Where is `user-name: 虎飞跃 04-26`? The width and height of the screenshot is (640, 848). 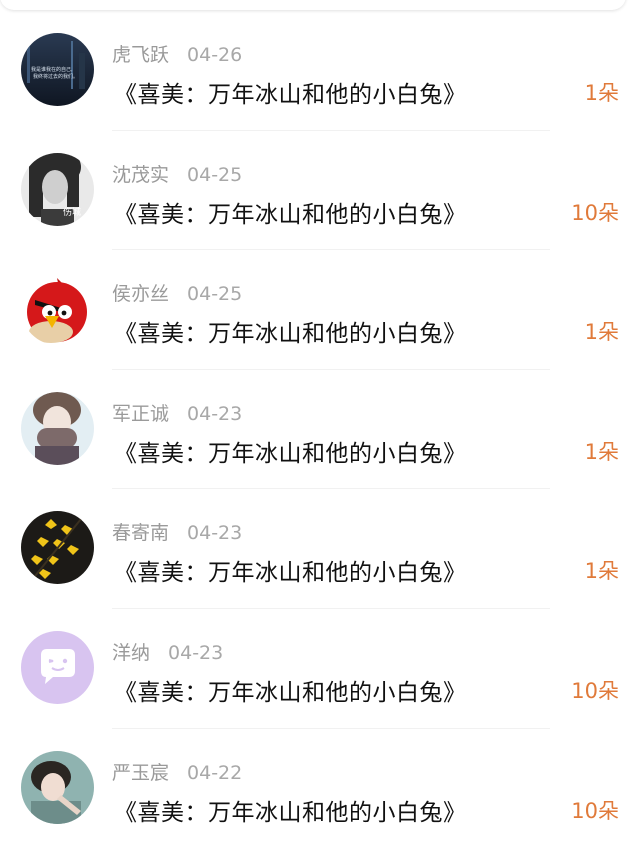
user-name: 虎飞跃 04-26 is located at coordinates (177, 53).